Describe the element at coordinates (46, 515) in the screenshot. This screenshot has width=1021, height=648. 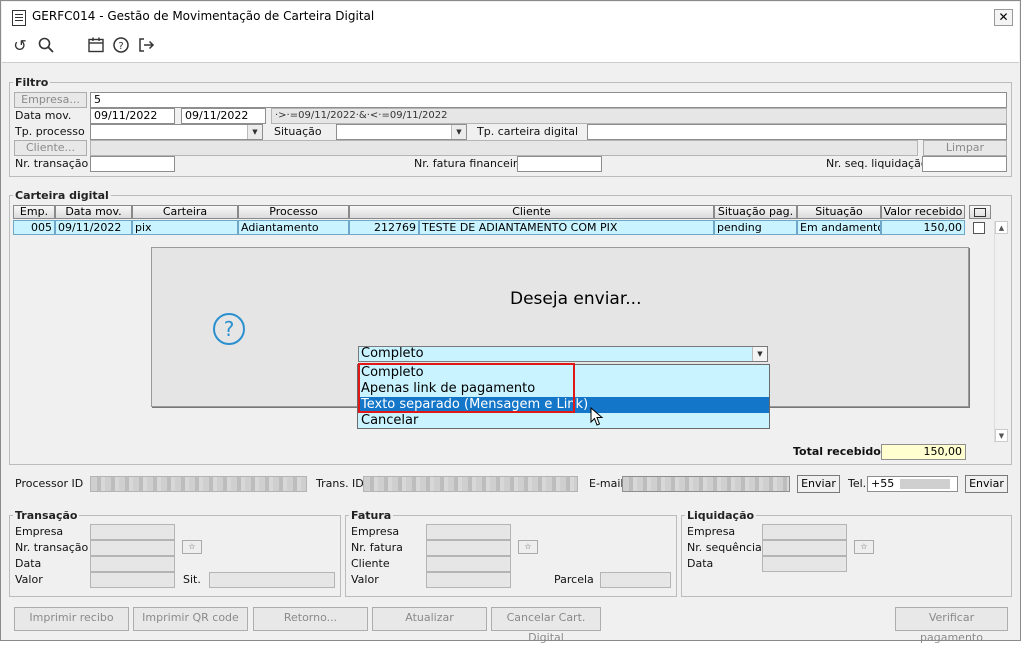
I see `transacao-title: Transação` at that location.